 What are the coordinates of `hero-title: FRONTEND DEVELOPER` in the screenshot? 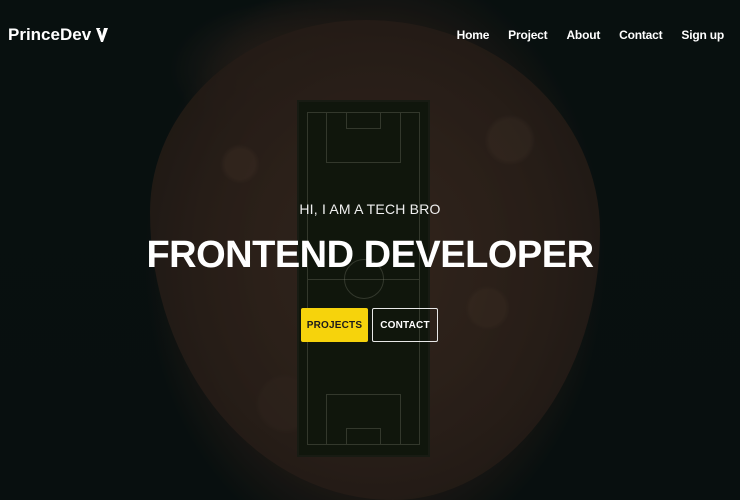 It's located at (370, 255).